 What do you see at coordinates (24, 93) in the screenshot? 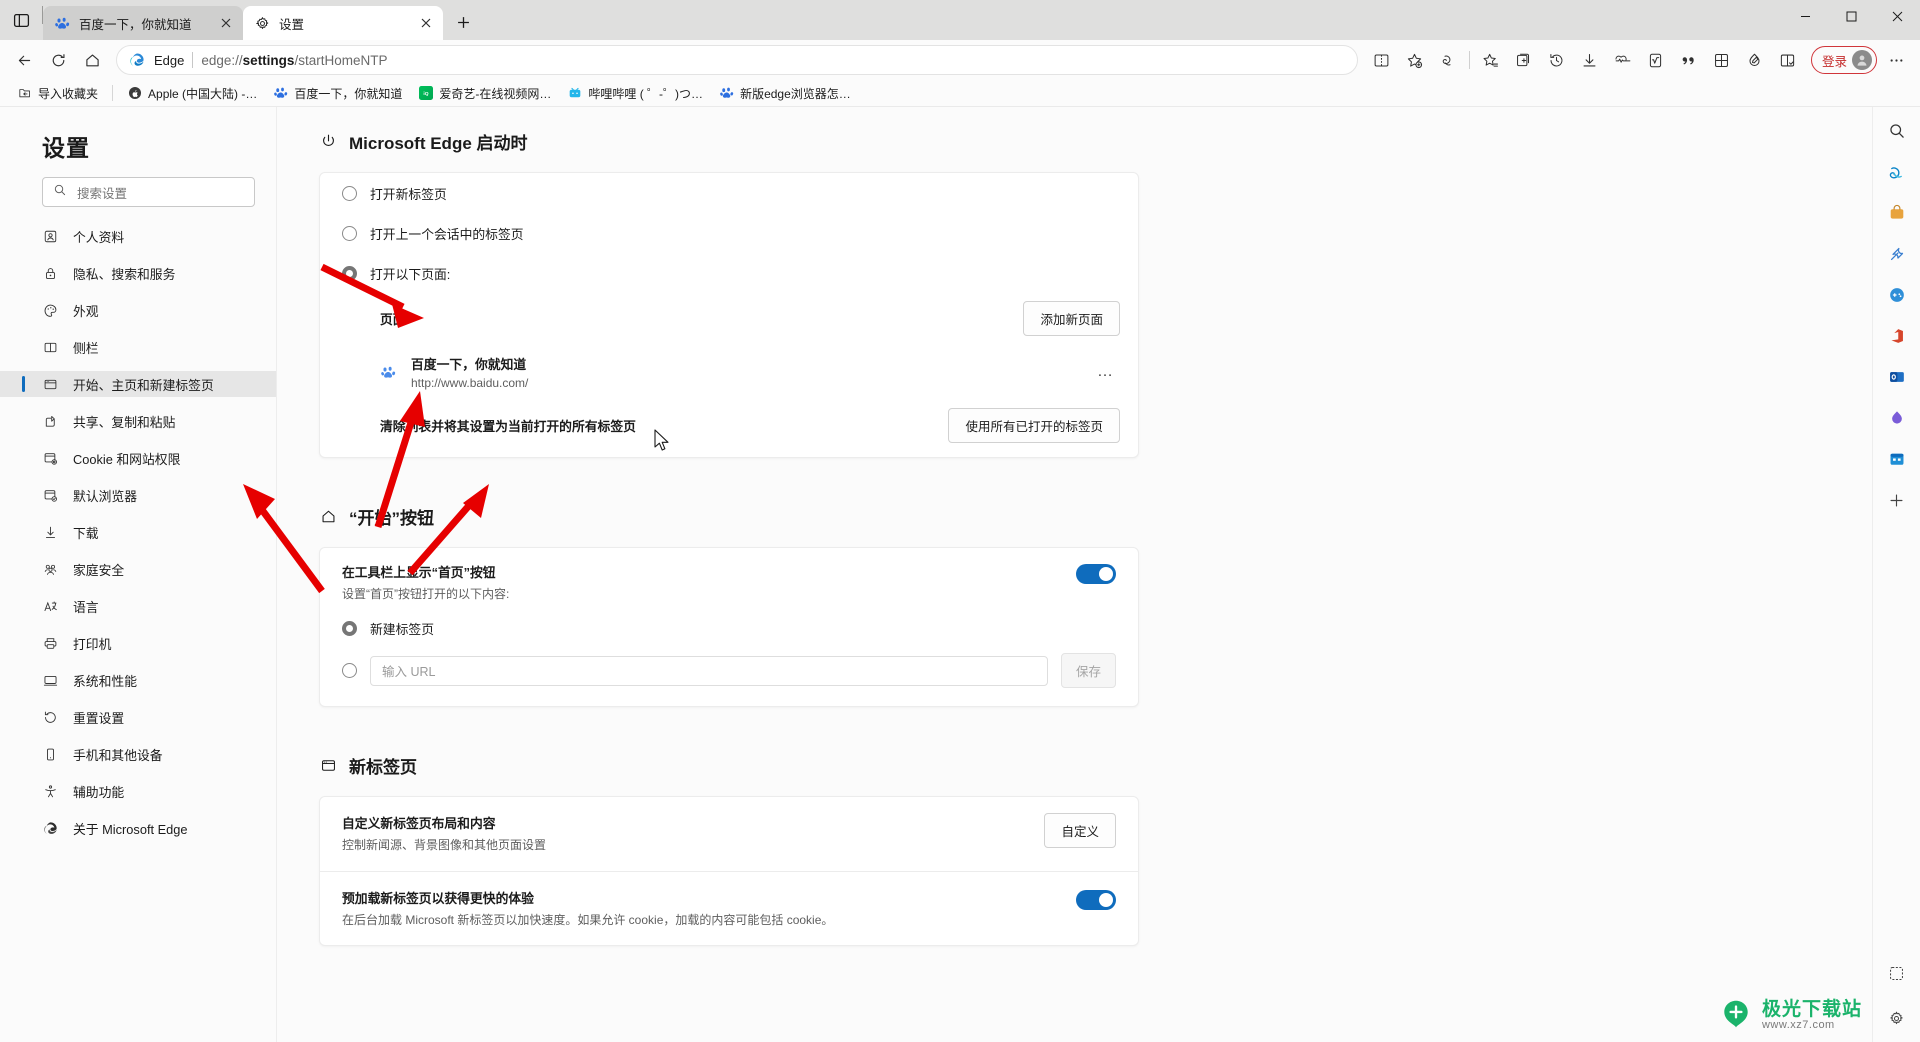
I see `import-icon` at bounding box center [24, 93].